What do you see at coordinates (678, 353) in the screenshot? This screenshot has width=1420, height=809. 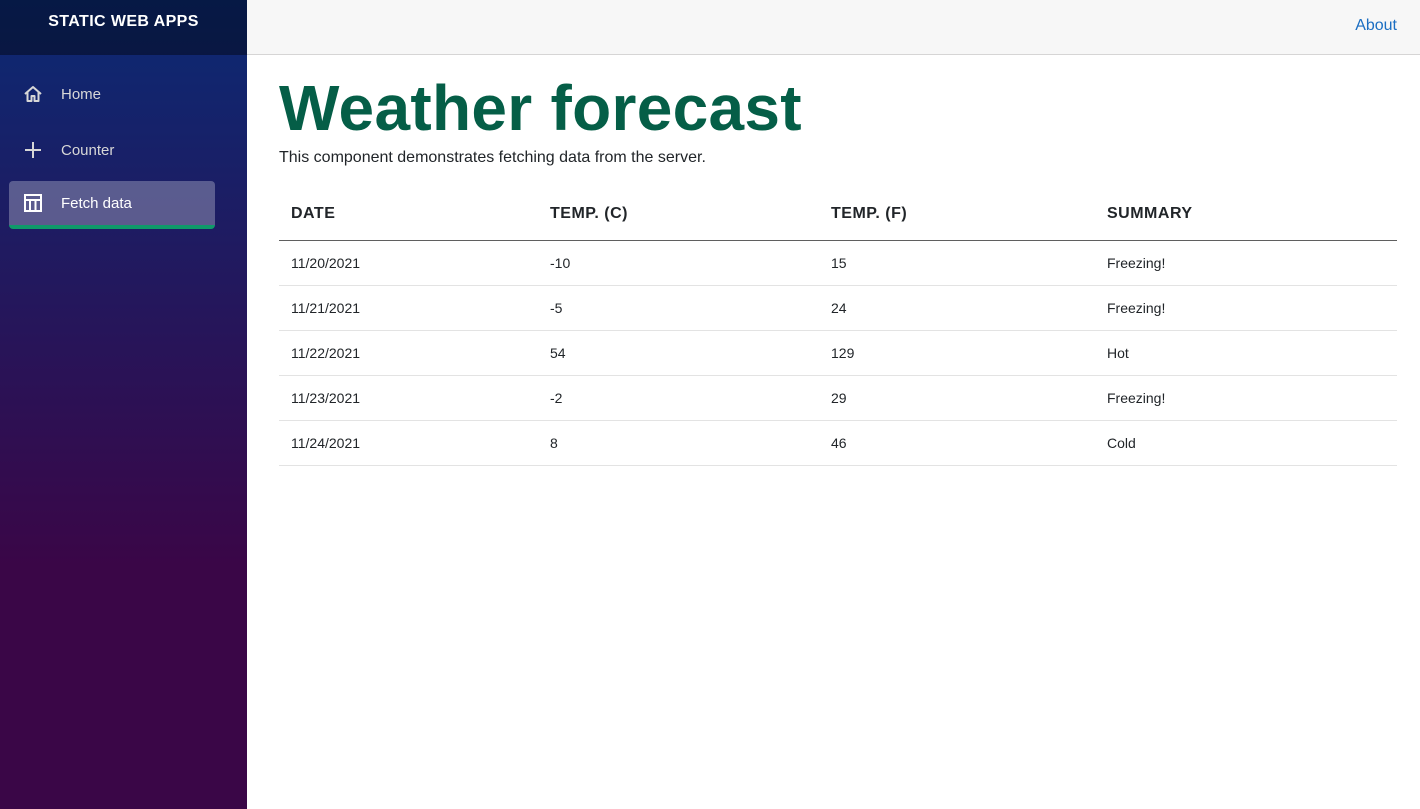 I see `cell-temp-c: 54` at bounding box center [678, 353].